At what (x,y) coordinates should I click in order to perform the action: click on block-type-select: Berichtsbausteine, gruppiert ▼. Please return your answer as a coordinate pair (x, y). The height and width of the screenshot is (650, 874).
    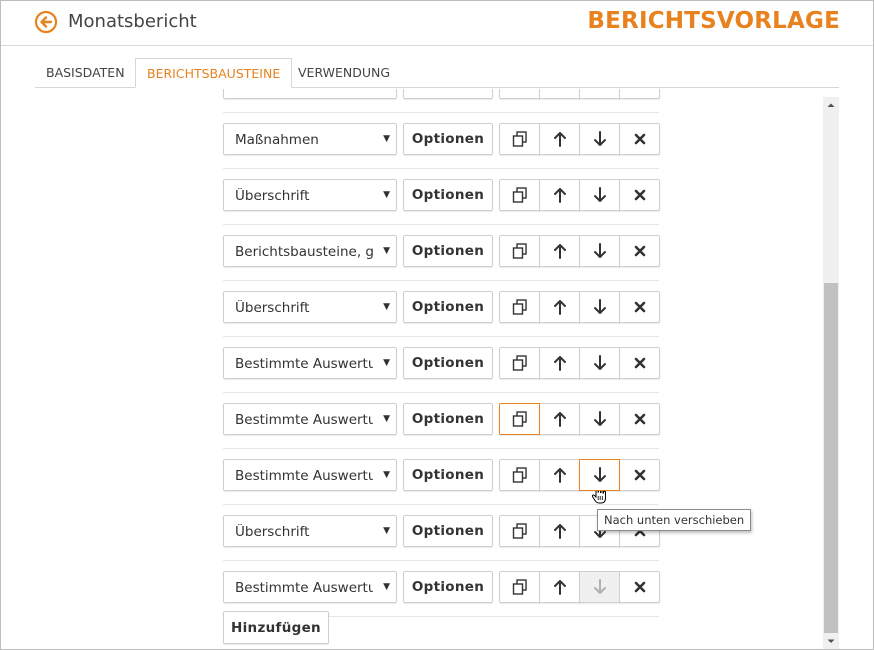
    Looking at the image, I should click on (310, 251).